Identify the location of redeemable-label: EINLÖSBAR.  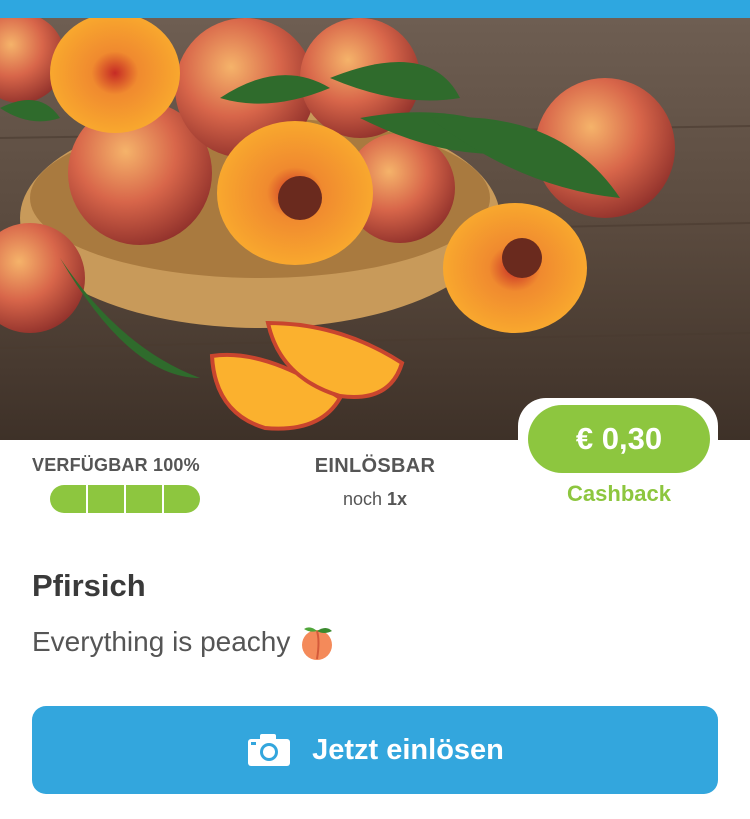
(375, 466).